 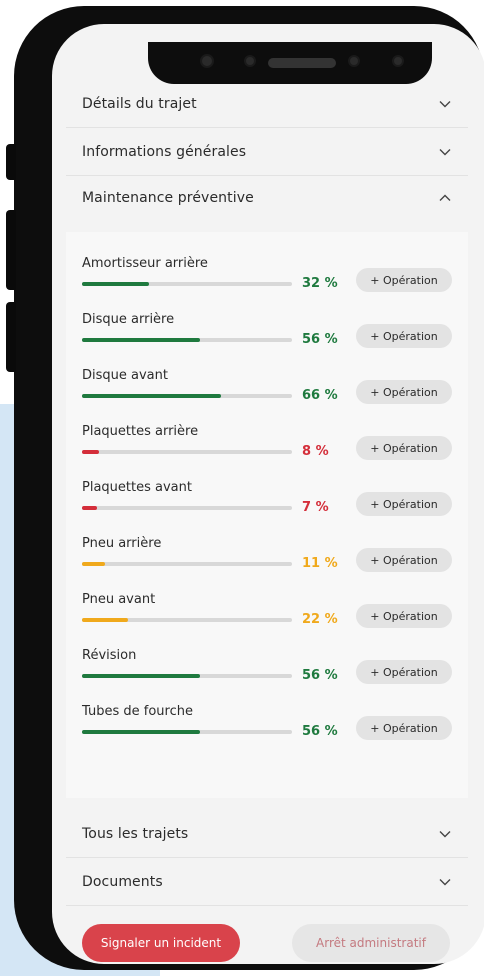 What do you see at coordinates (268, 560) in the screenshot?
I see `maintenance-item: Pneu arrière 11 % + Opération` at bounding box center [268, 560].